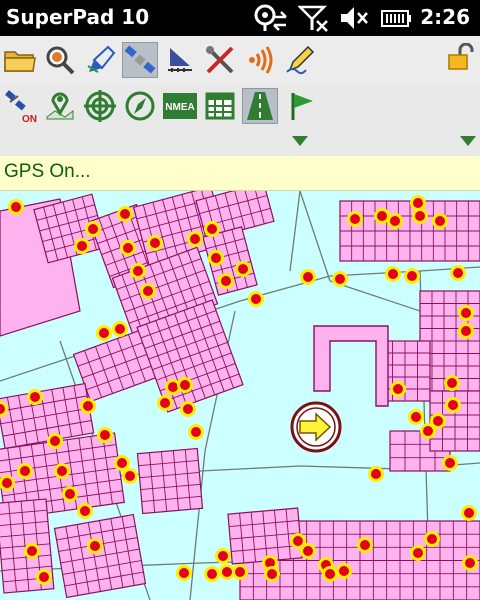 This screenshot has height=600, width=480. Describe the element at coordinates (170, 481) in the screenshot. I see `parcel` at that location.